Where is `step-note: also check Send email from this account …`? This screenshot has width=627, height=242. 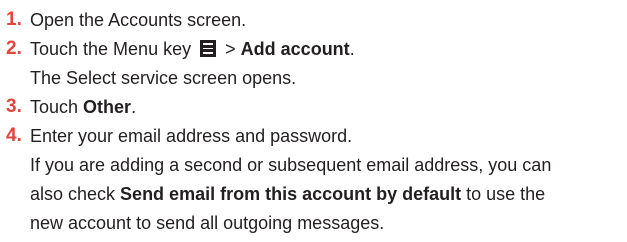
step-note: also check Send email from this account … is located at coordinates (287, 194).